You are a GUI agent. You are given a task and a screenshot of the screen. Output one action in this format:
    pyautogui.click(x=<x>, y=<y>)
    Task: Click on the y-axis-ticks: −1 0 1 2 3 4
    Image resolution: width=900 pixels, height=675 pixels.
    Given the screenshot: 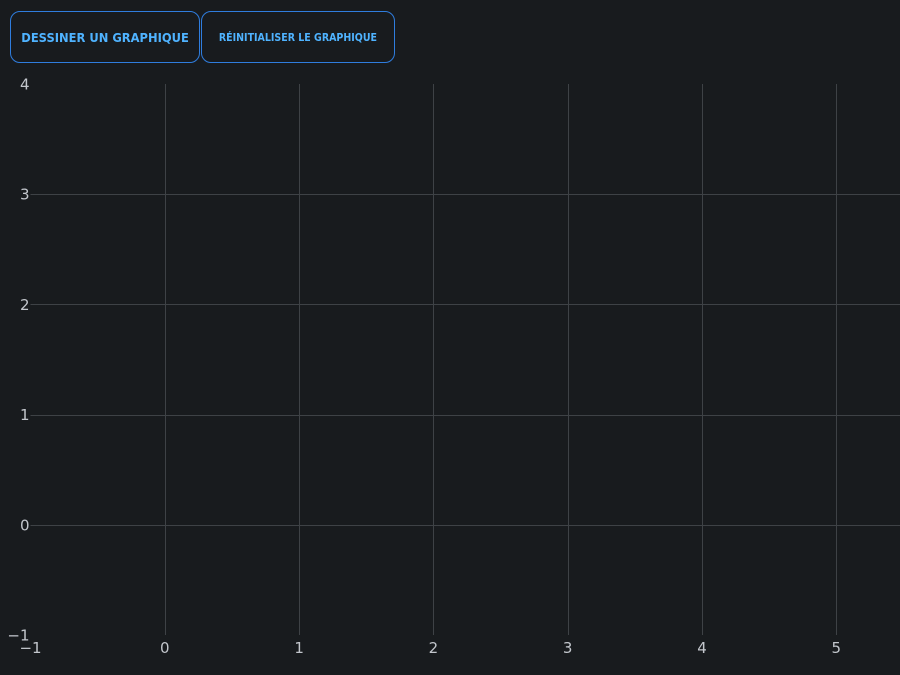 What is the action you would take?
    pyautogui.click(x=18, y=360)
    